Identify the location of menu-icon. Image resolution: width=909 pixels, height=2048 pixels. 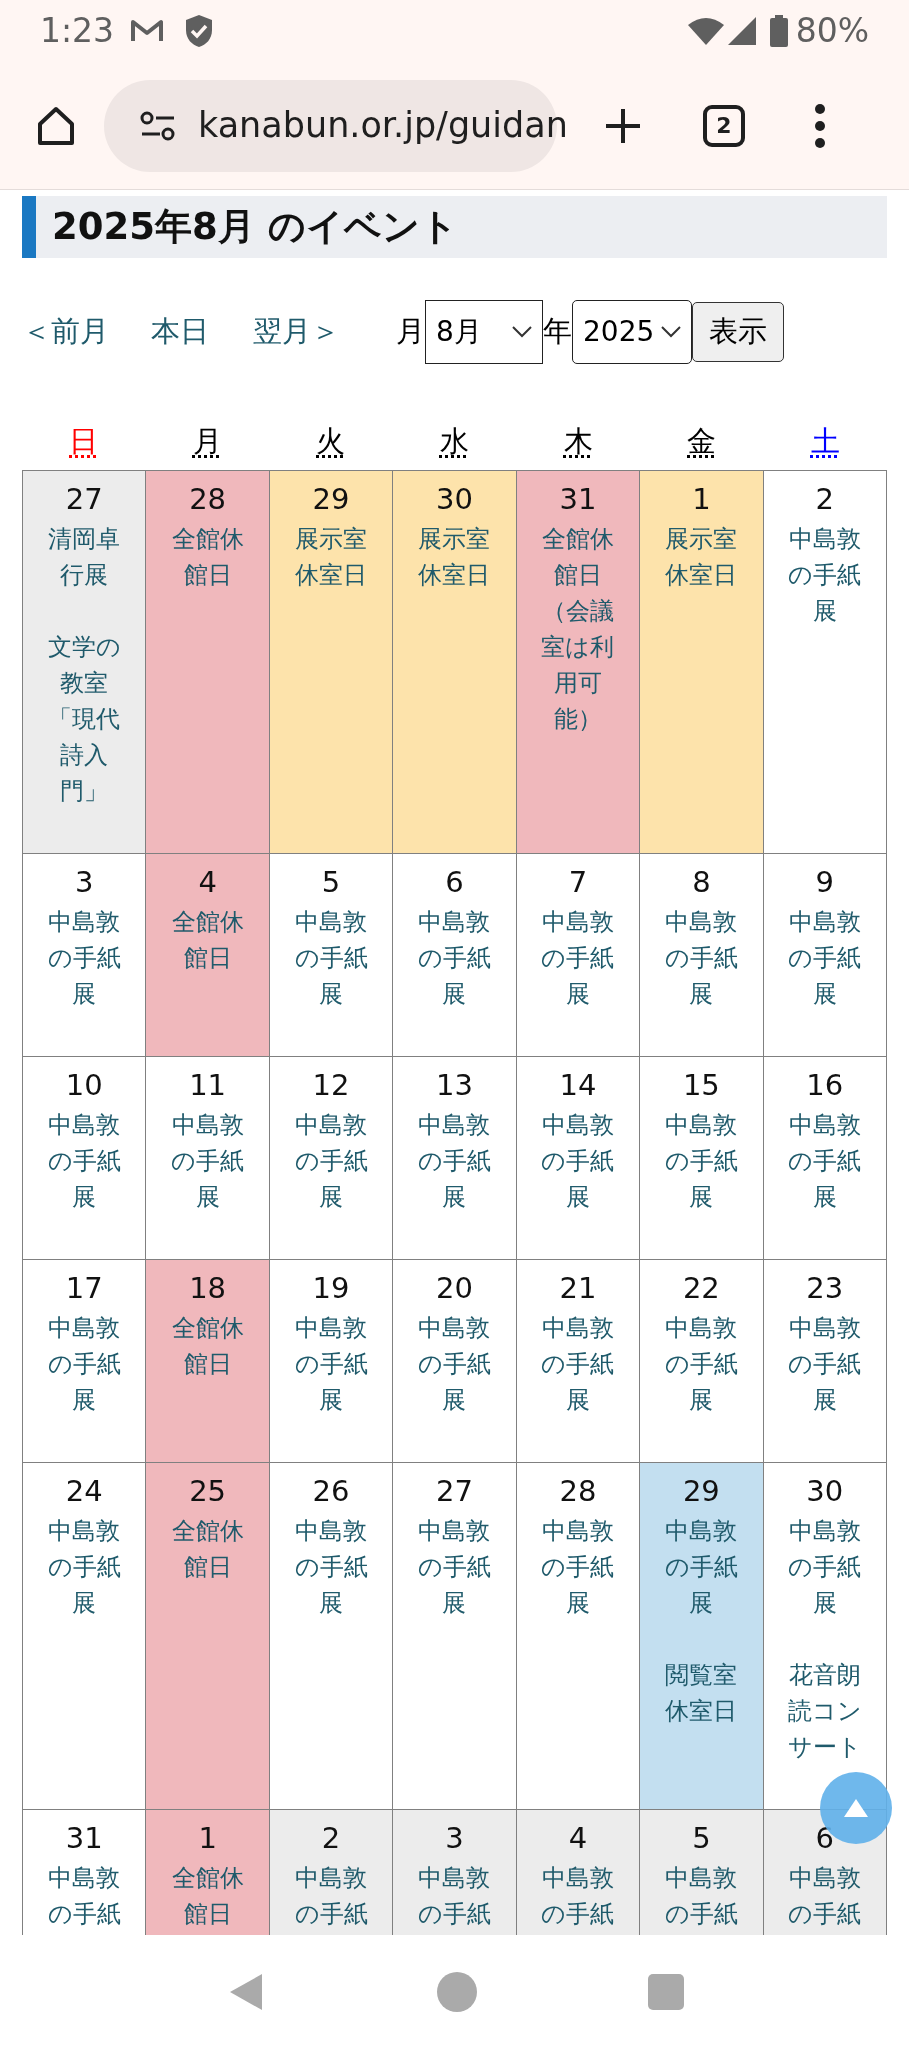
(820, 125).